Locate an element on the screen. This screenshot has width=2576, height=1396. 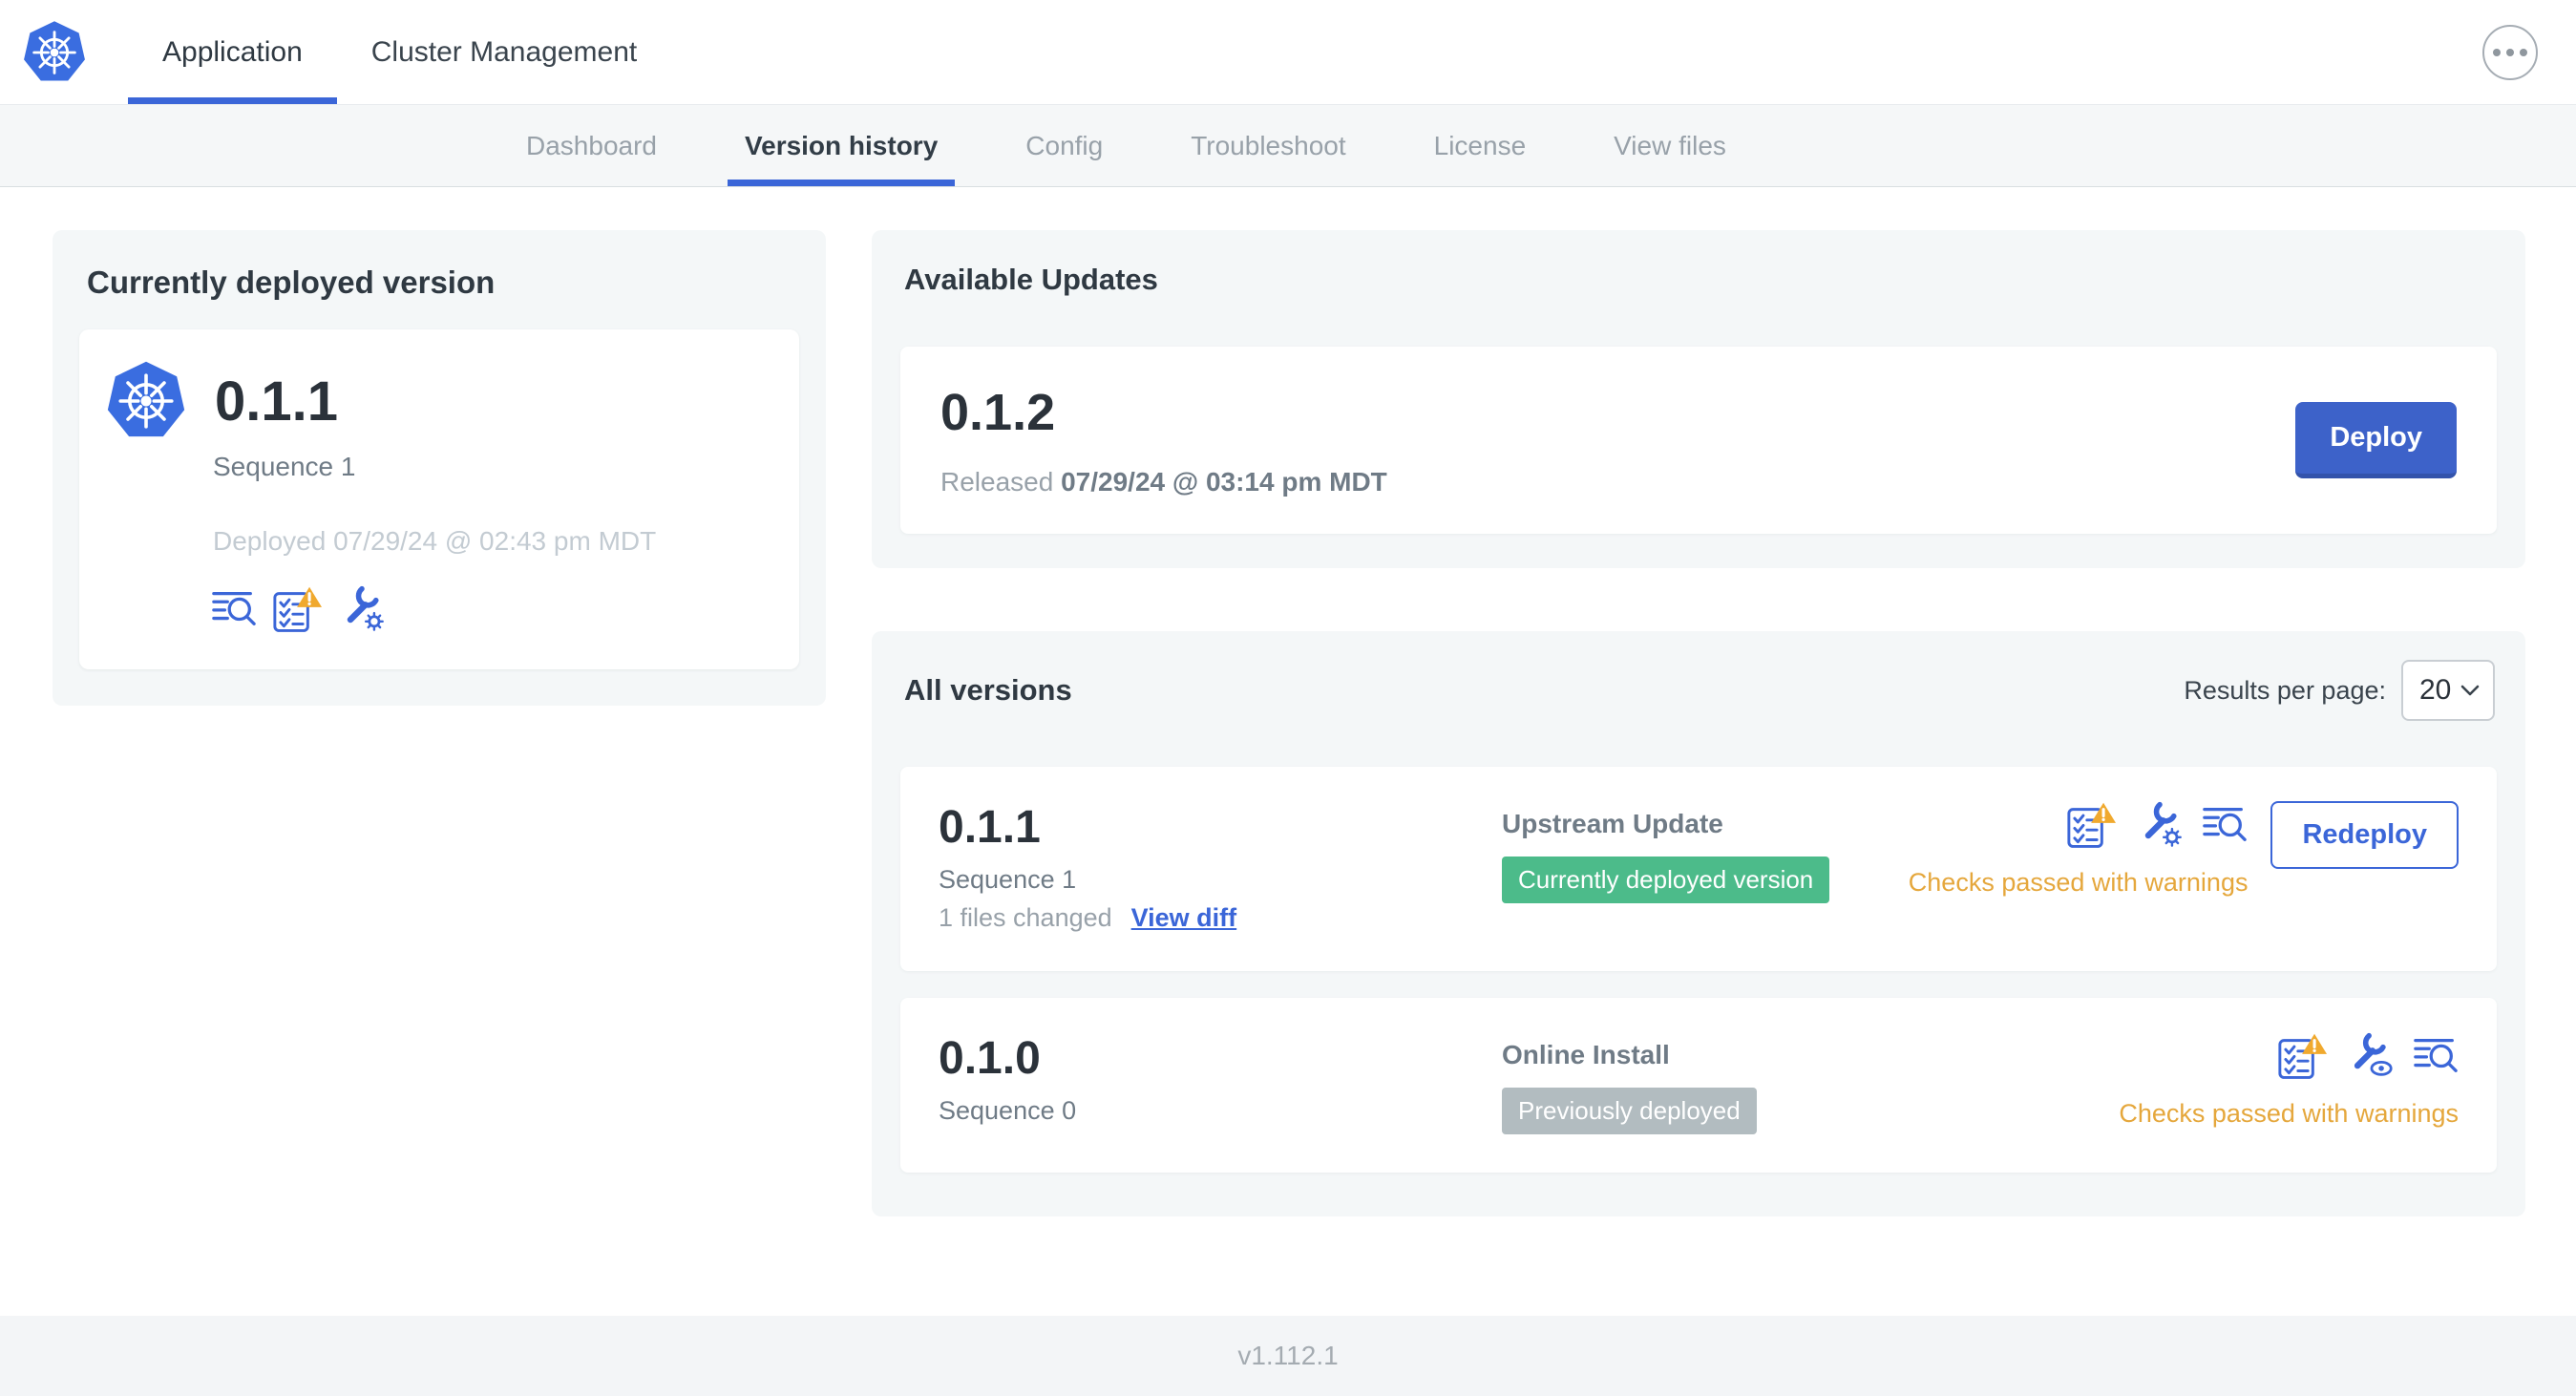
row-version-label: 0.1.1 is located at coordinates (990, 827).